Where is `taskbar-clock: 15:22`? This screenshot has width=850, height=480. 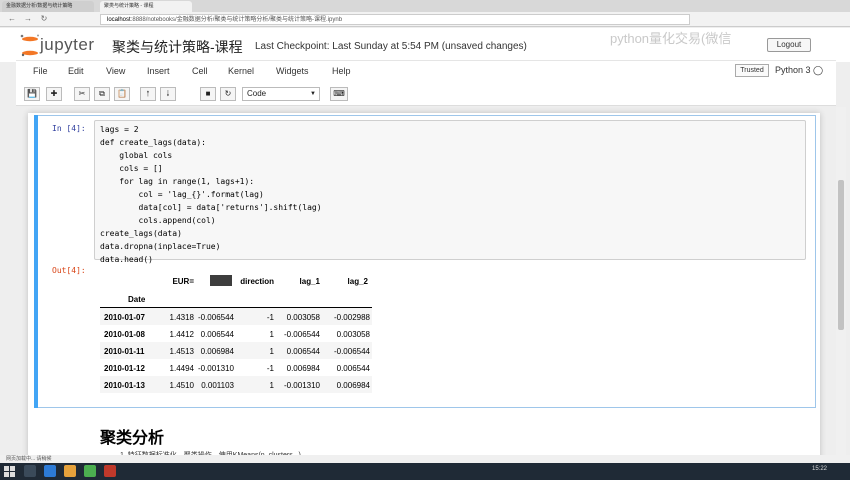
taskbar-clock: 15:22 is located at coordinates (820, 469).